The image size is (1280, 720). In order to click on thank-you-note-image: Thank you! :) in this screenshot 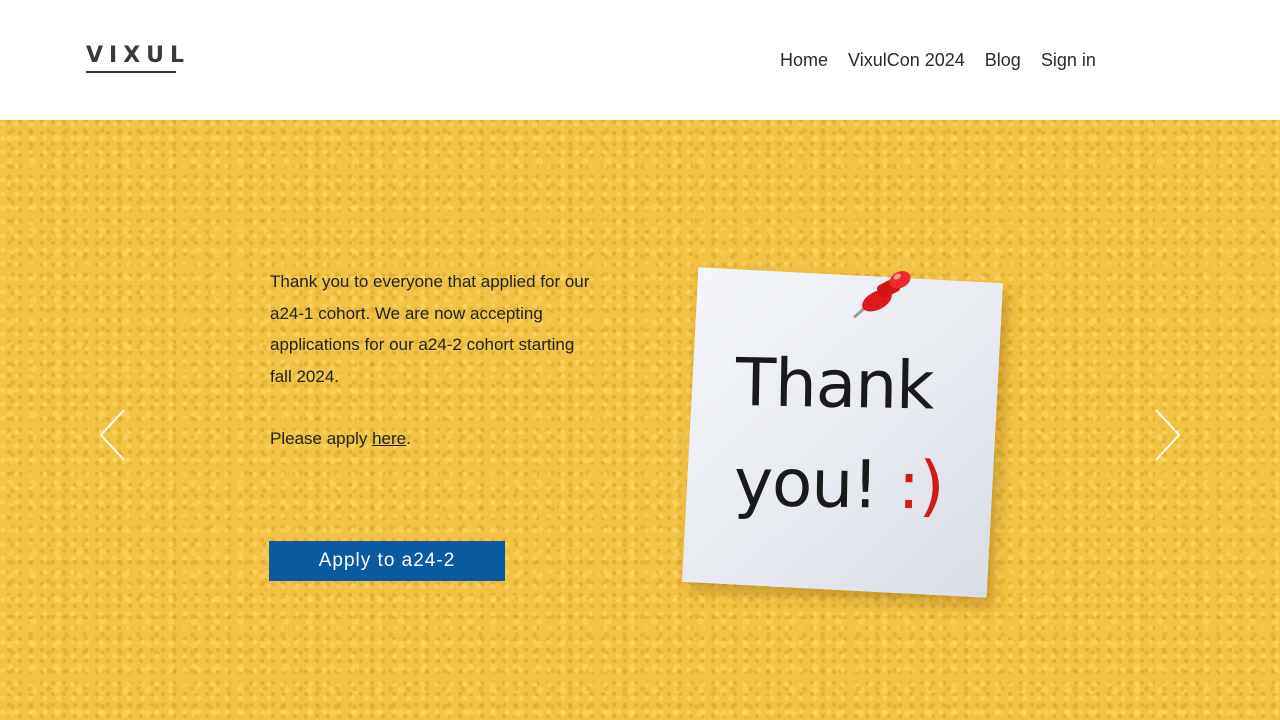, I will do `click(842, 432)`.